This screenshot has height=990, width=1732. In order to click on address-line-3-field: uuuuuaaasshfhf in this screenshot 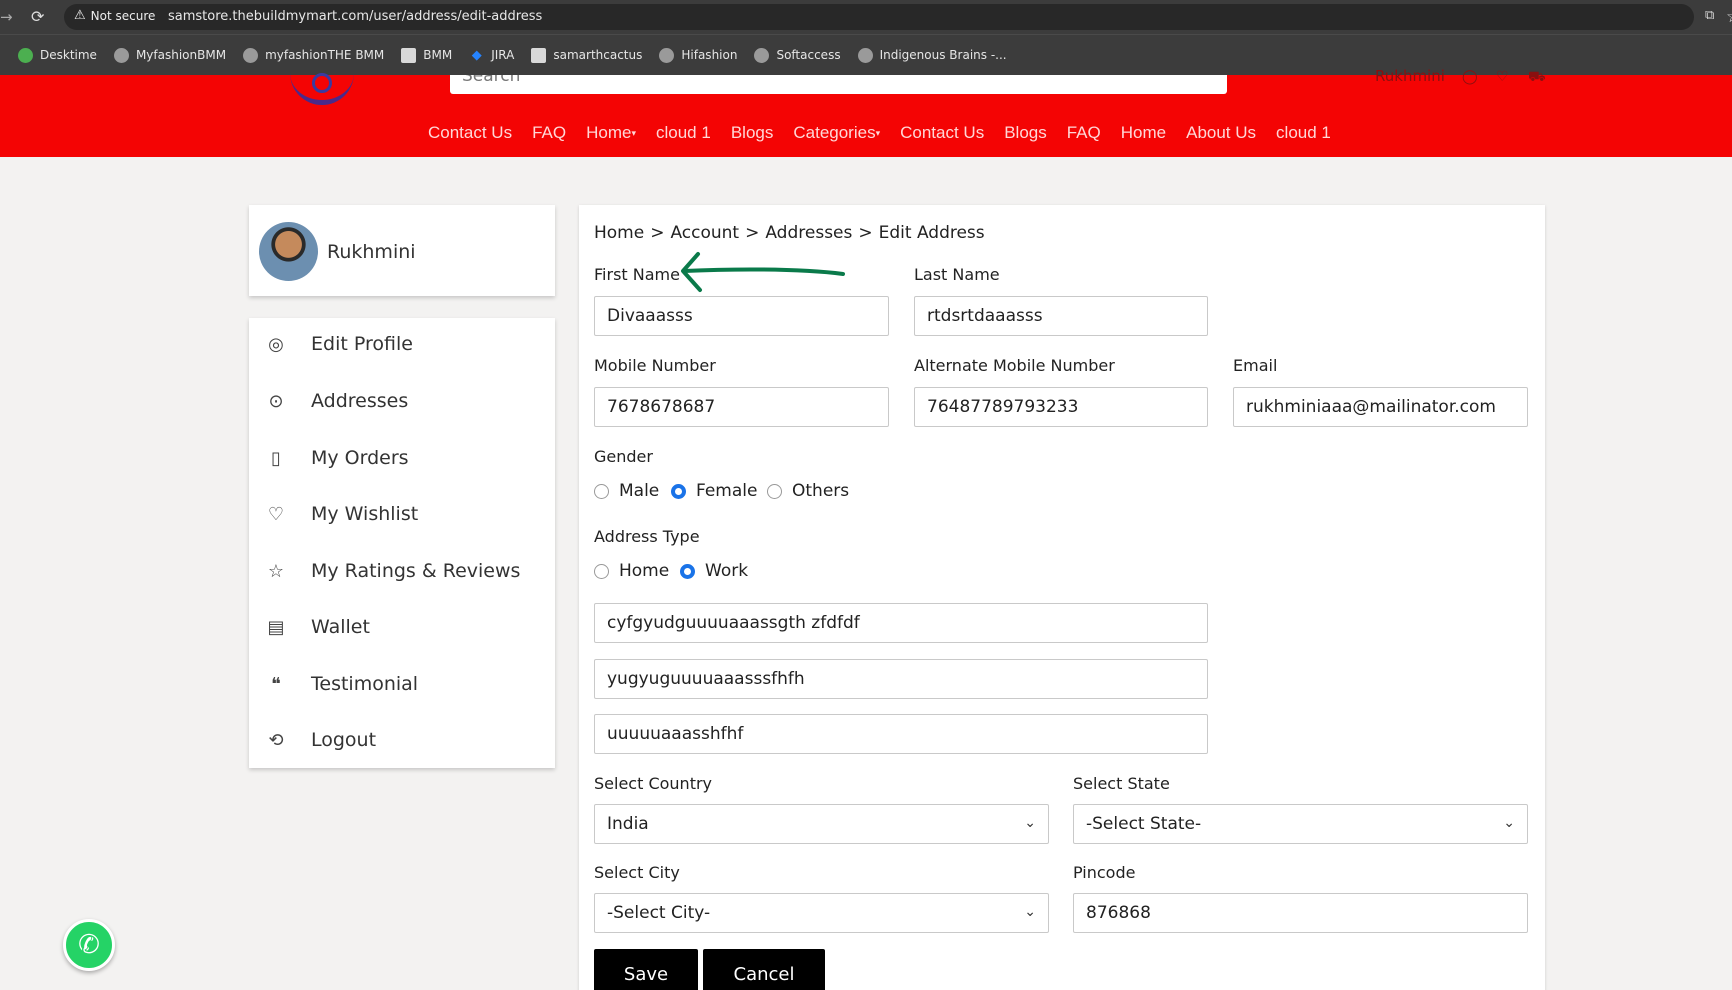, I will do `click(901, 734)`.